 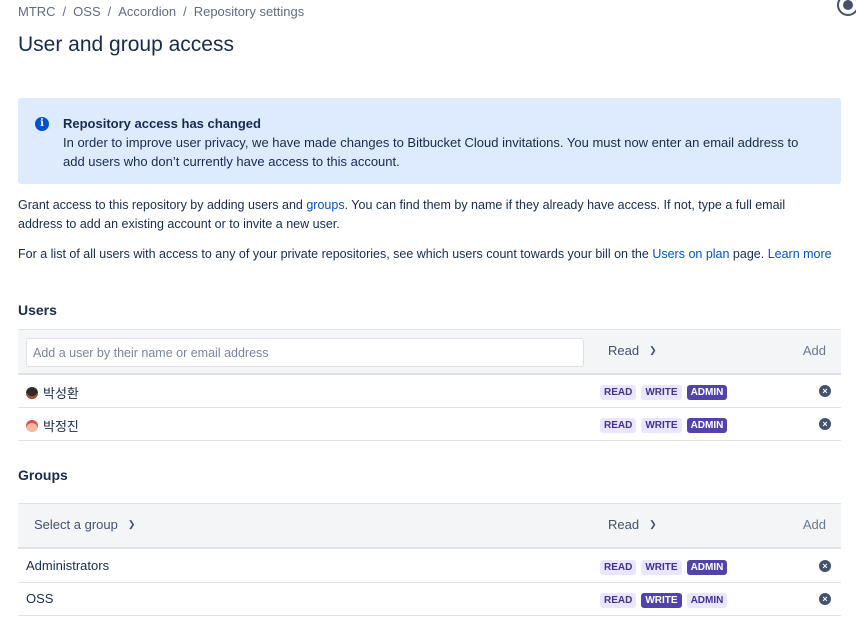 I want to click on info-icon: i, so click(x=42, y=124).